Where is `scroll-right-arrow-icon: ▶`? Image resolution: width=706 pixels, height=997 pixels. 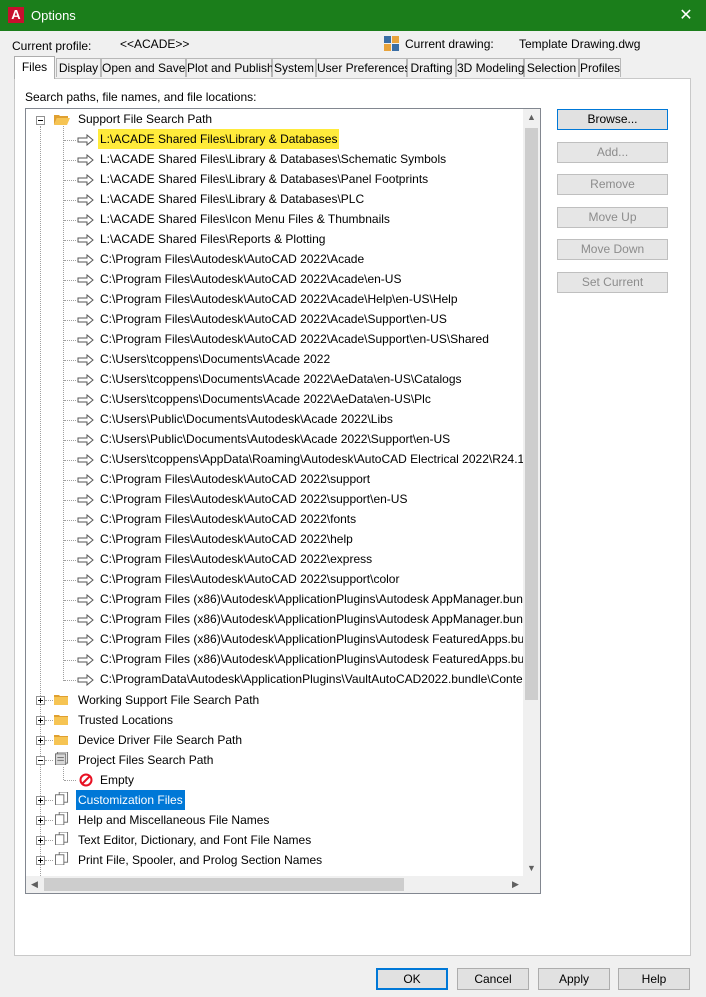
scroll-right-arrow-icon: ▶ is located at coordinates (515, 884).